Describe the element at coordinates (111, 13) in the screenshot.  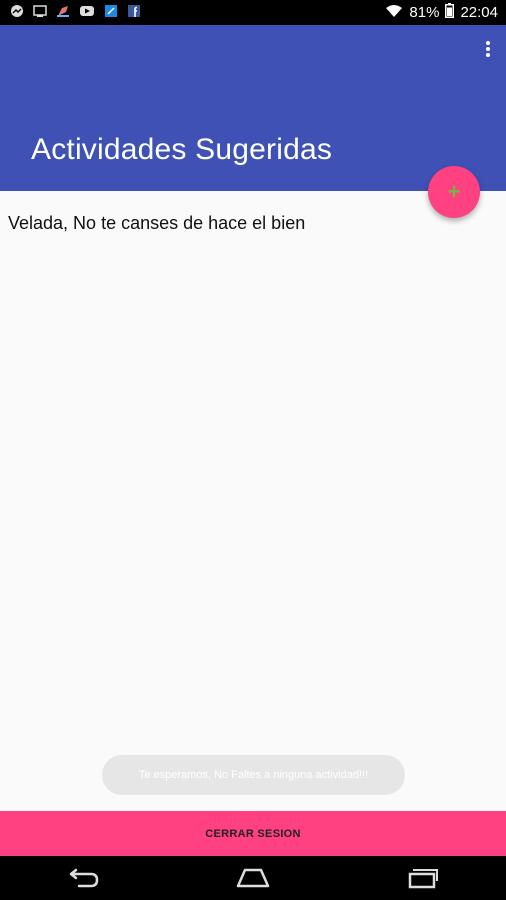
I see `app-icon` at that location.